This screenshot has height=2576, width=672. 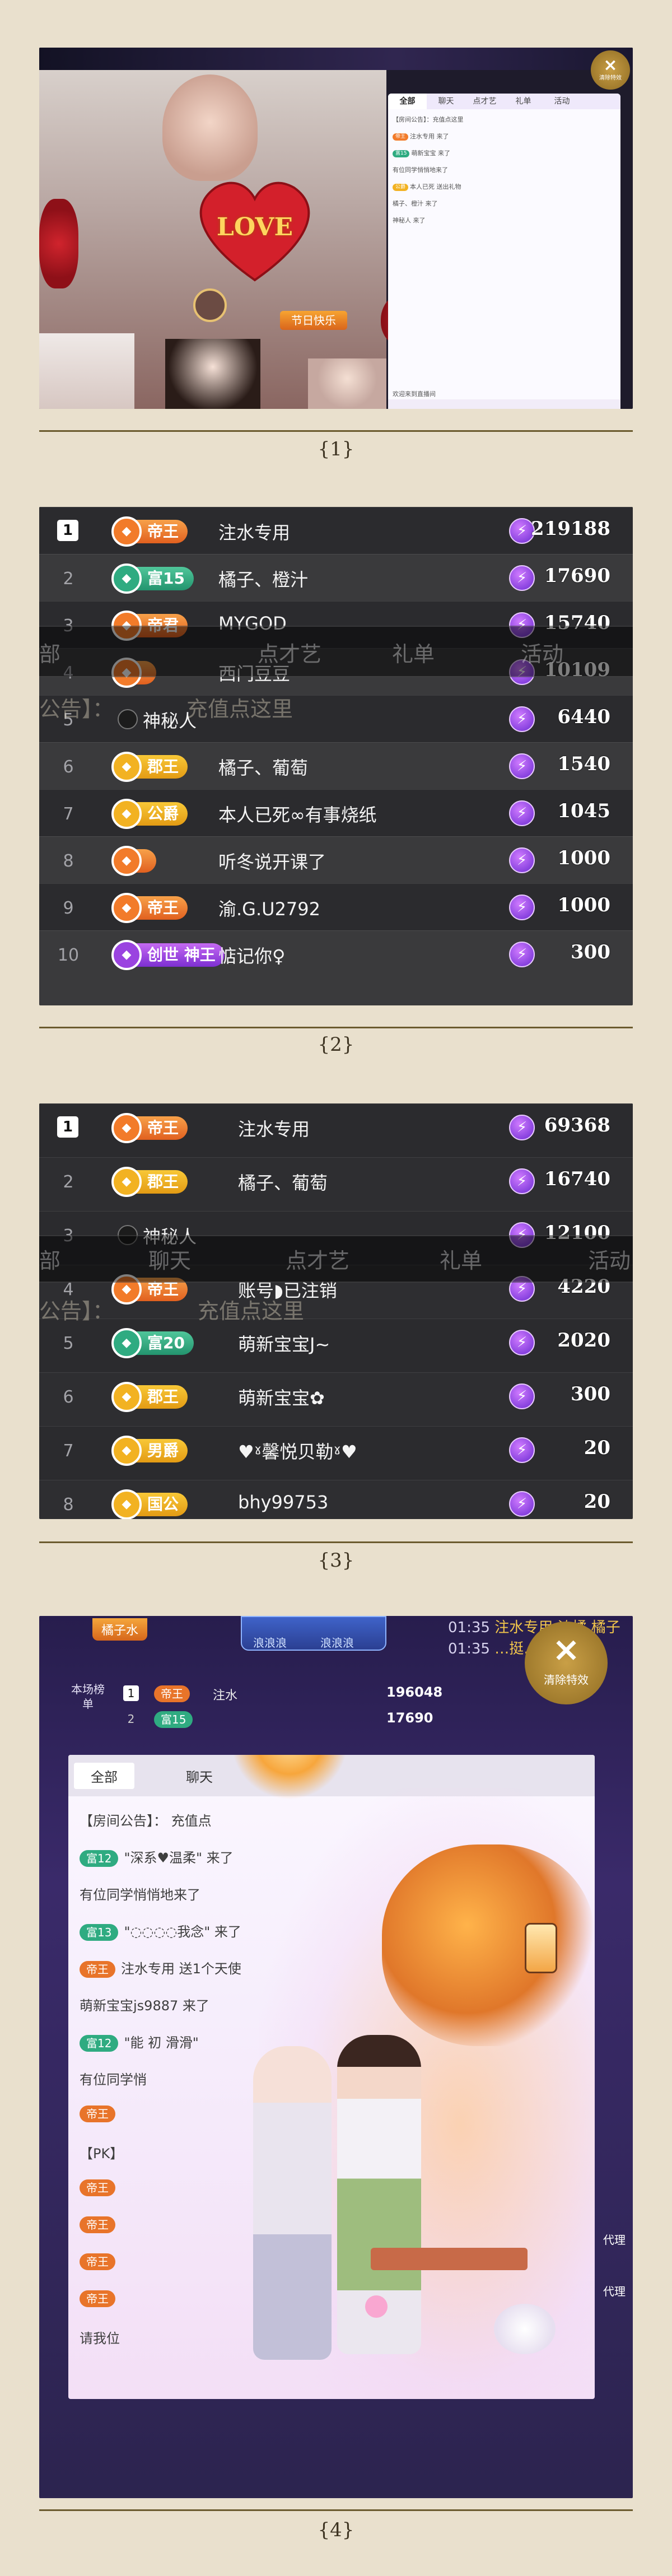 I want to click on caption-4: {4}, so click(x=336, y=2530).